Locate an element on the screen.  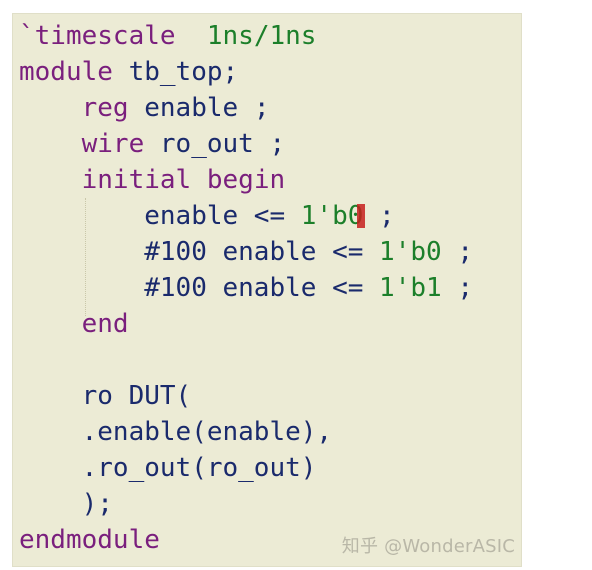
literal-token: 1'b1 is located at coordinates (410, 288).